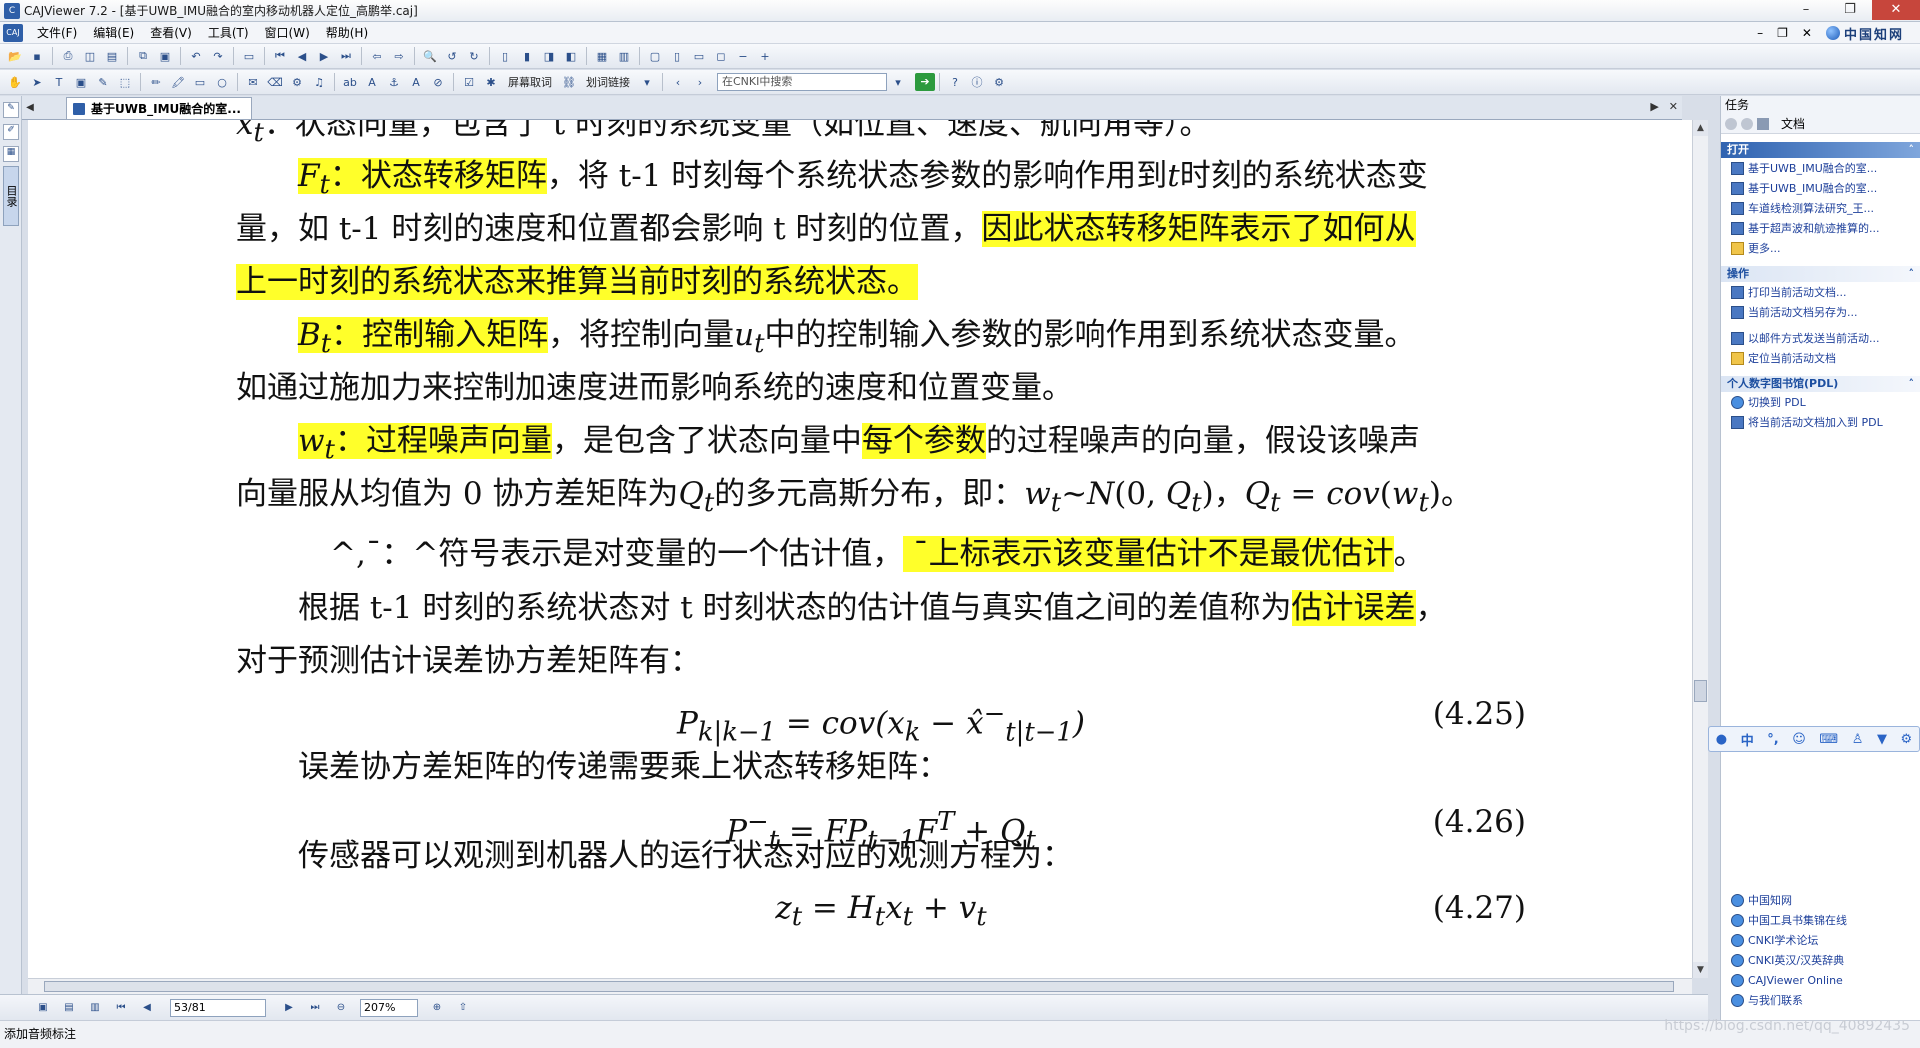 This screenshot has width=1920, height=1048. I want to click on highlight-annotation: 上一时刻的系统状态来推算当前时刻的系统状态。, so click(577, 282).